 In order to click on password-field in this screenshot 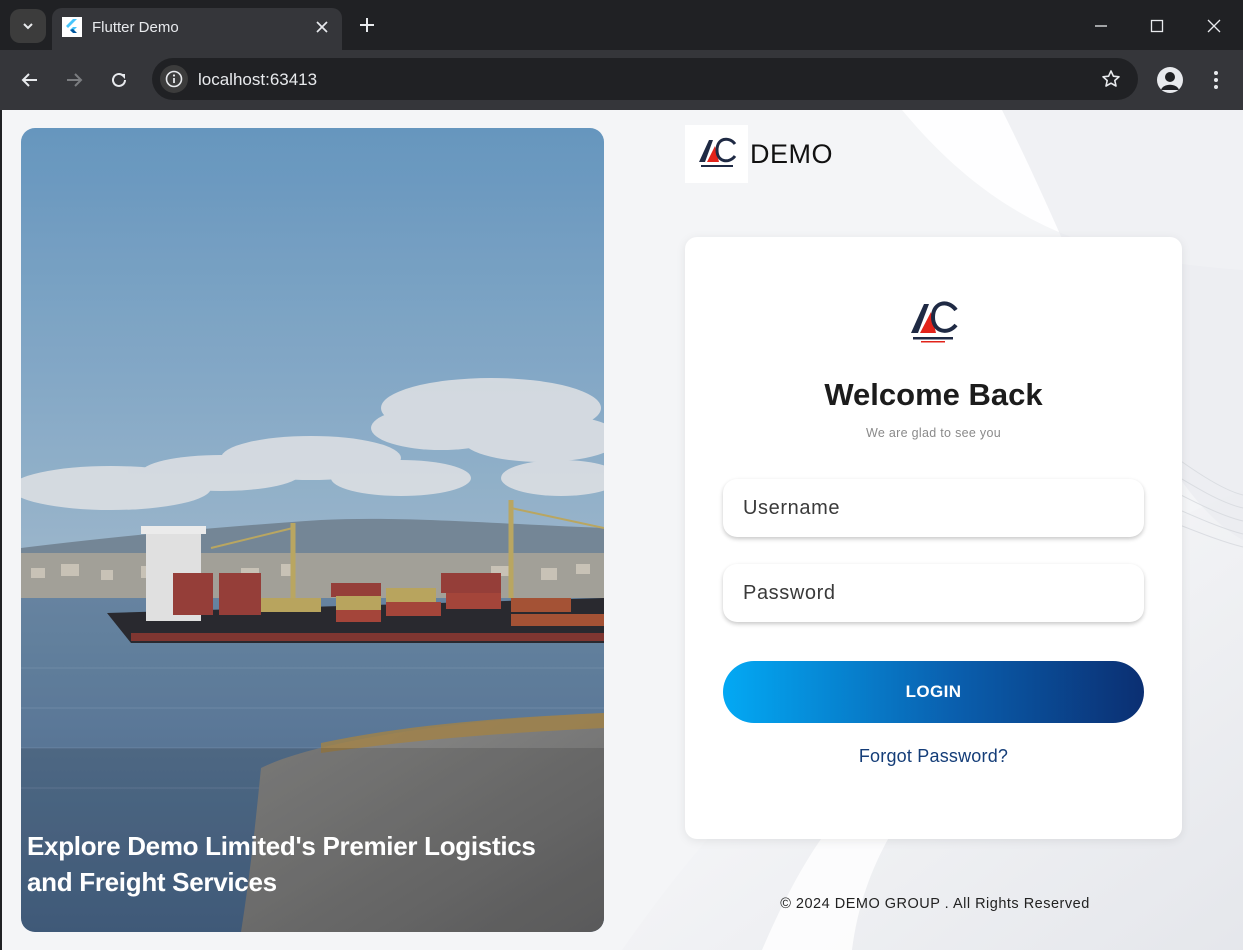, I will do `click(933, 593)`.